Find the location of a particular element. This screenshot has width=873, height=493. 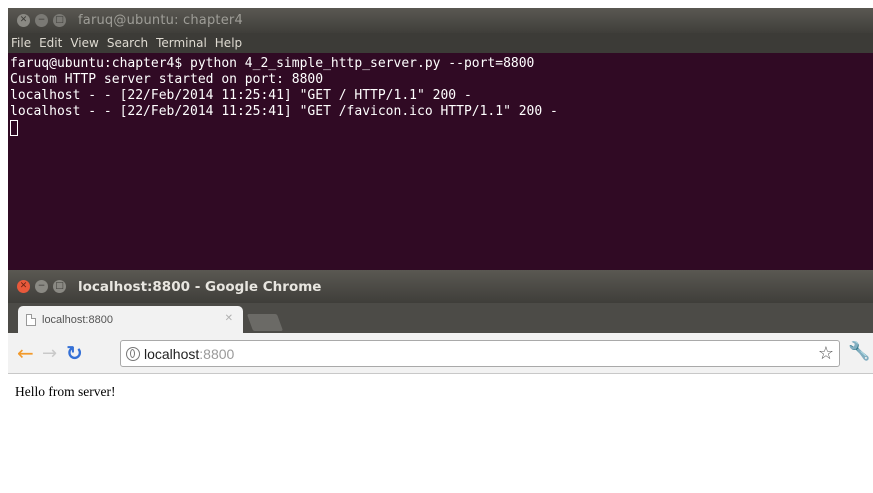

chrome-close-button: ✕ is located at coordinates (23, 286).